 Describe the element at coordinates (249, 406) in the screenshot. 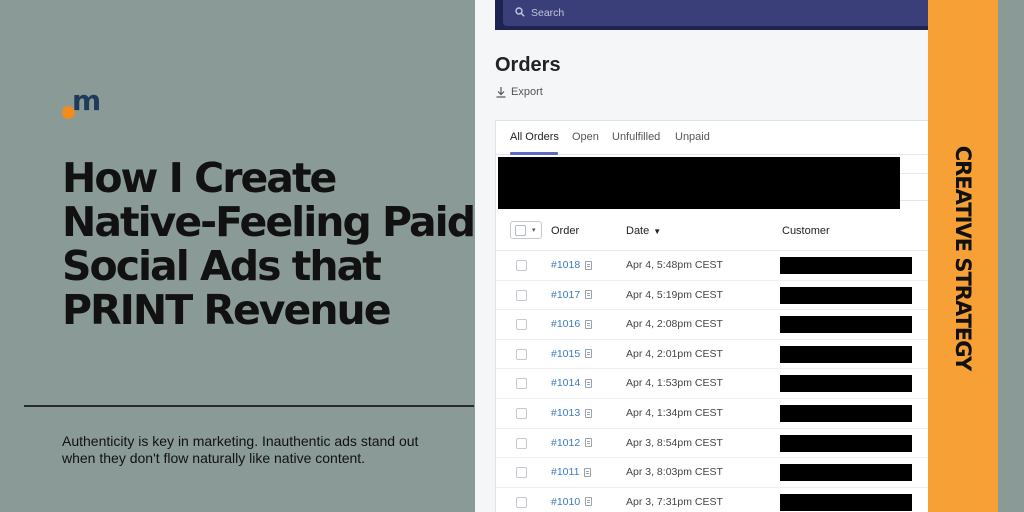

I see `divider` at that location.